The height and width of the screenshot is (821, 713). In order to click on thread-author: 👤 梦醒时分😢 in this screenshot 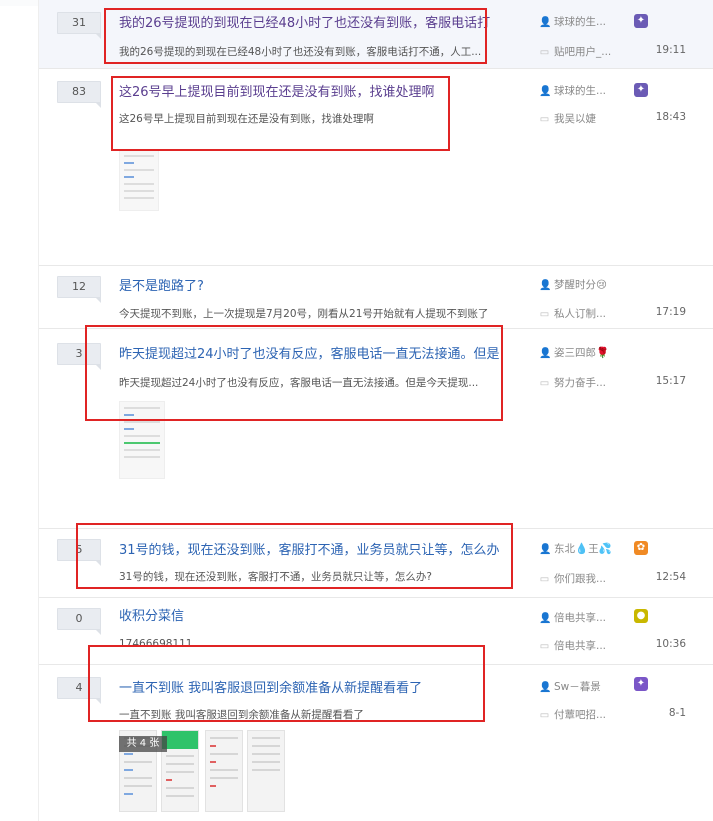, I will do `click(573, 284)`.